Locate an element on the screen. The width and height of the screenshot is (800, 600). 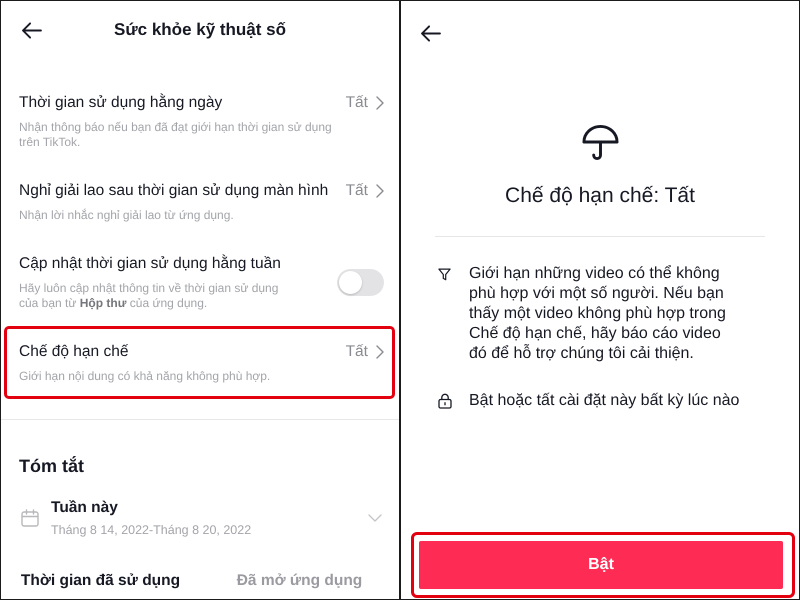
filter-icon is located at coordinates (444, 274).